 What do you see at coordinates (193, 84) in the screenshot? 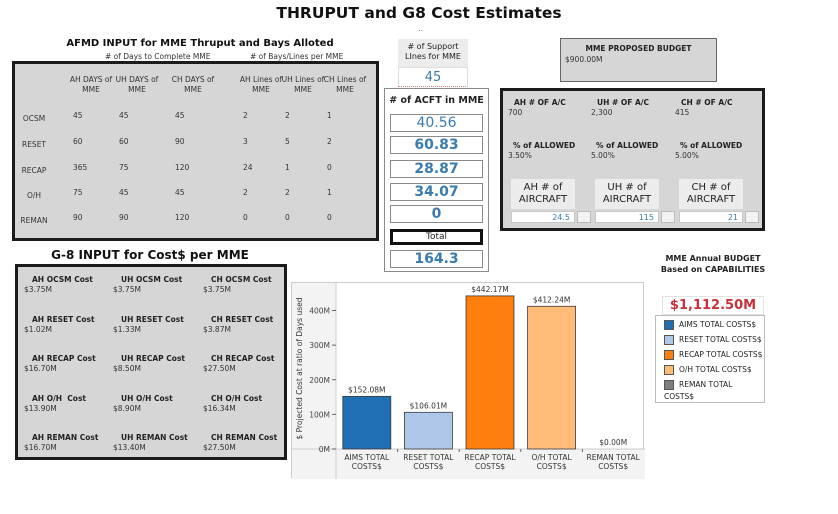
I see `afmd-column-header: CH DAYS of MME` at bounding box center [193, 84].